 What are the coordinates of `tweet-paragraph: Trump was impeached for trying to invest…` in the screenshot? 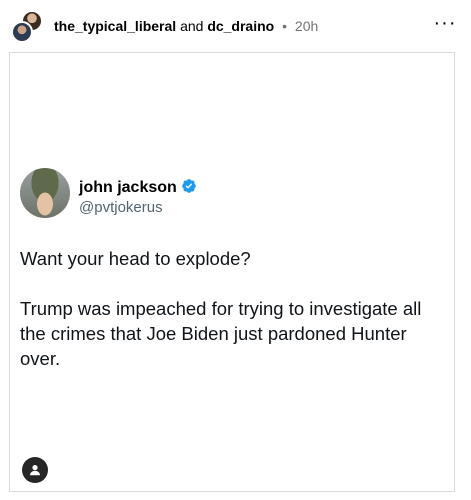 It's located at (221, 333).